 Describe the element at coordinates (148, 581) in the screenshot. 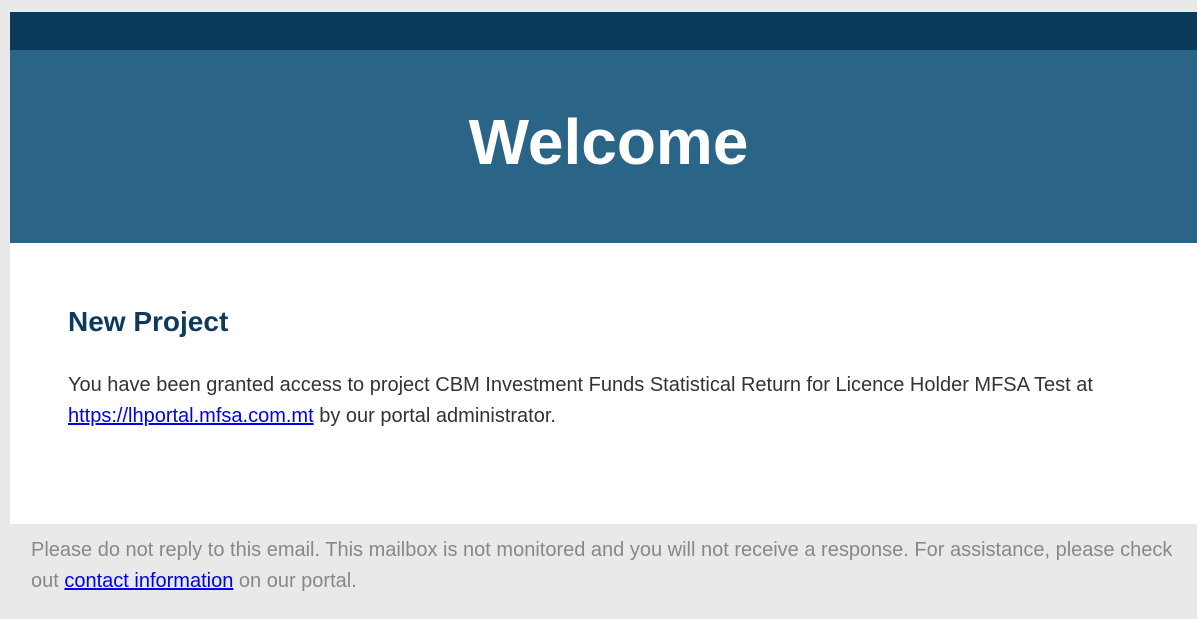

I see `contact-information-link: contact information` at that location.